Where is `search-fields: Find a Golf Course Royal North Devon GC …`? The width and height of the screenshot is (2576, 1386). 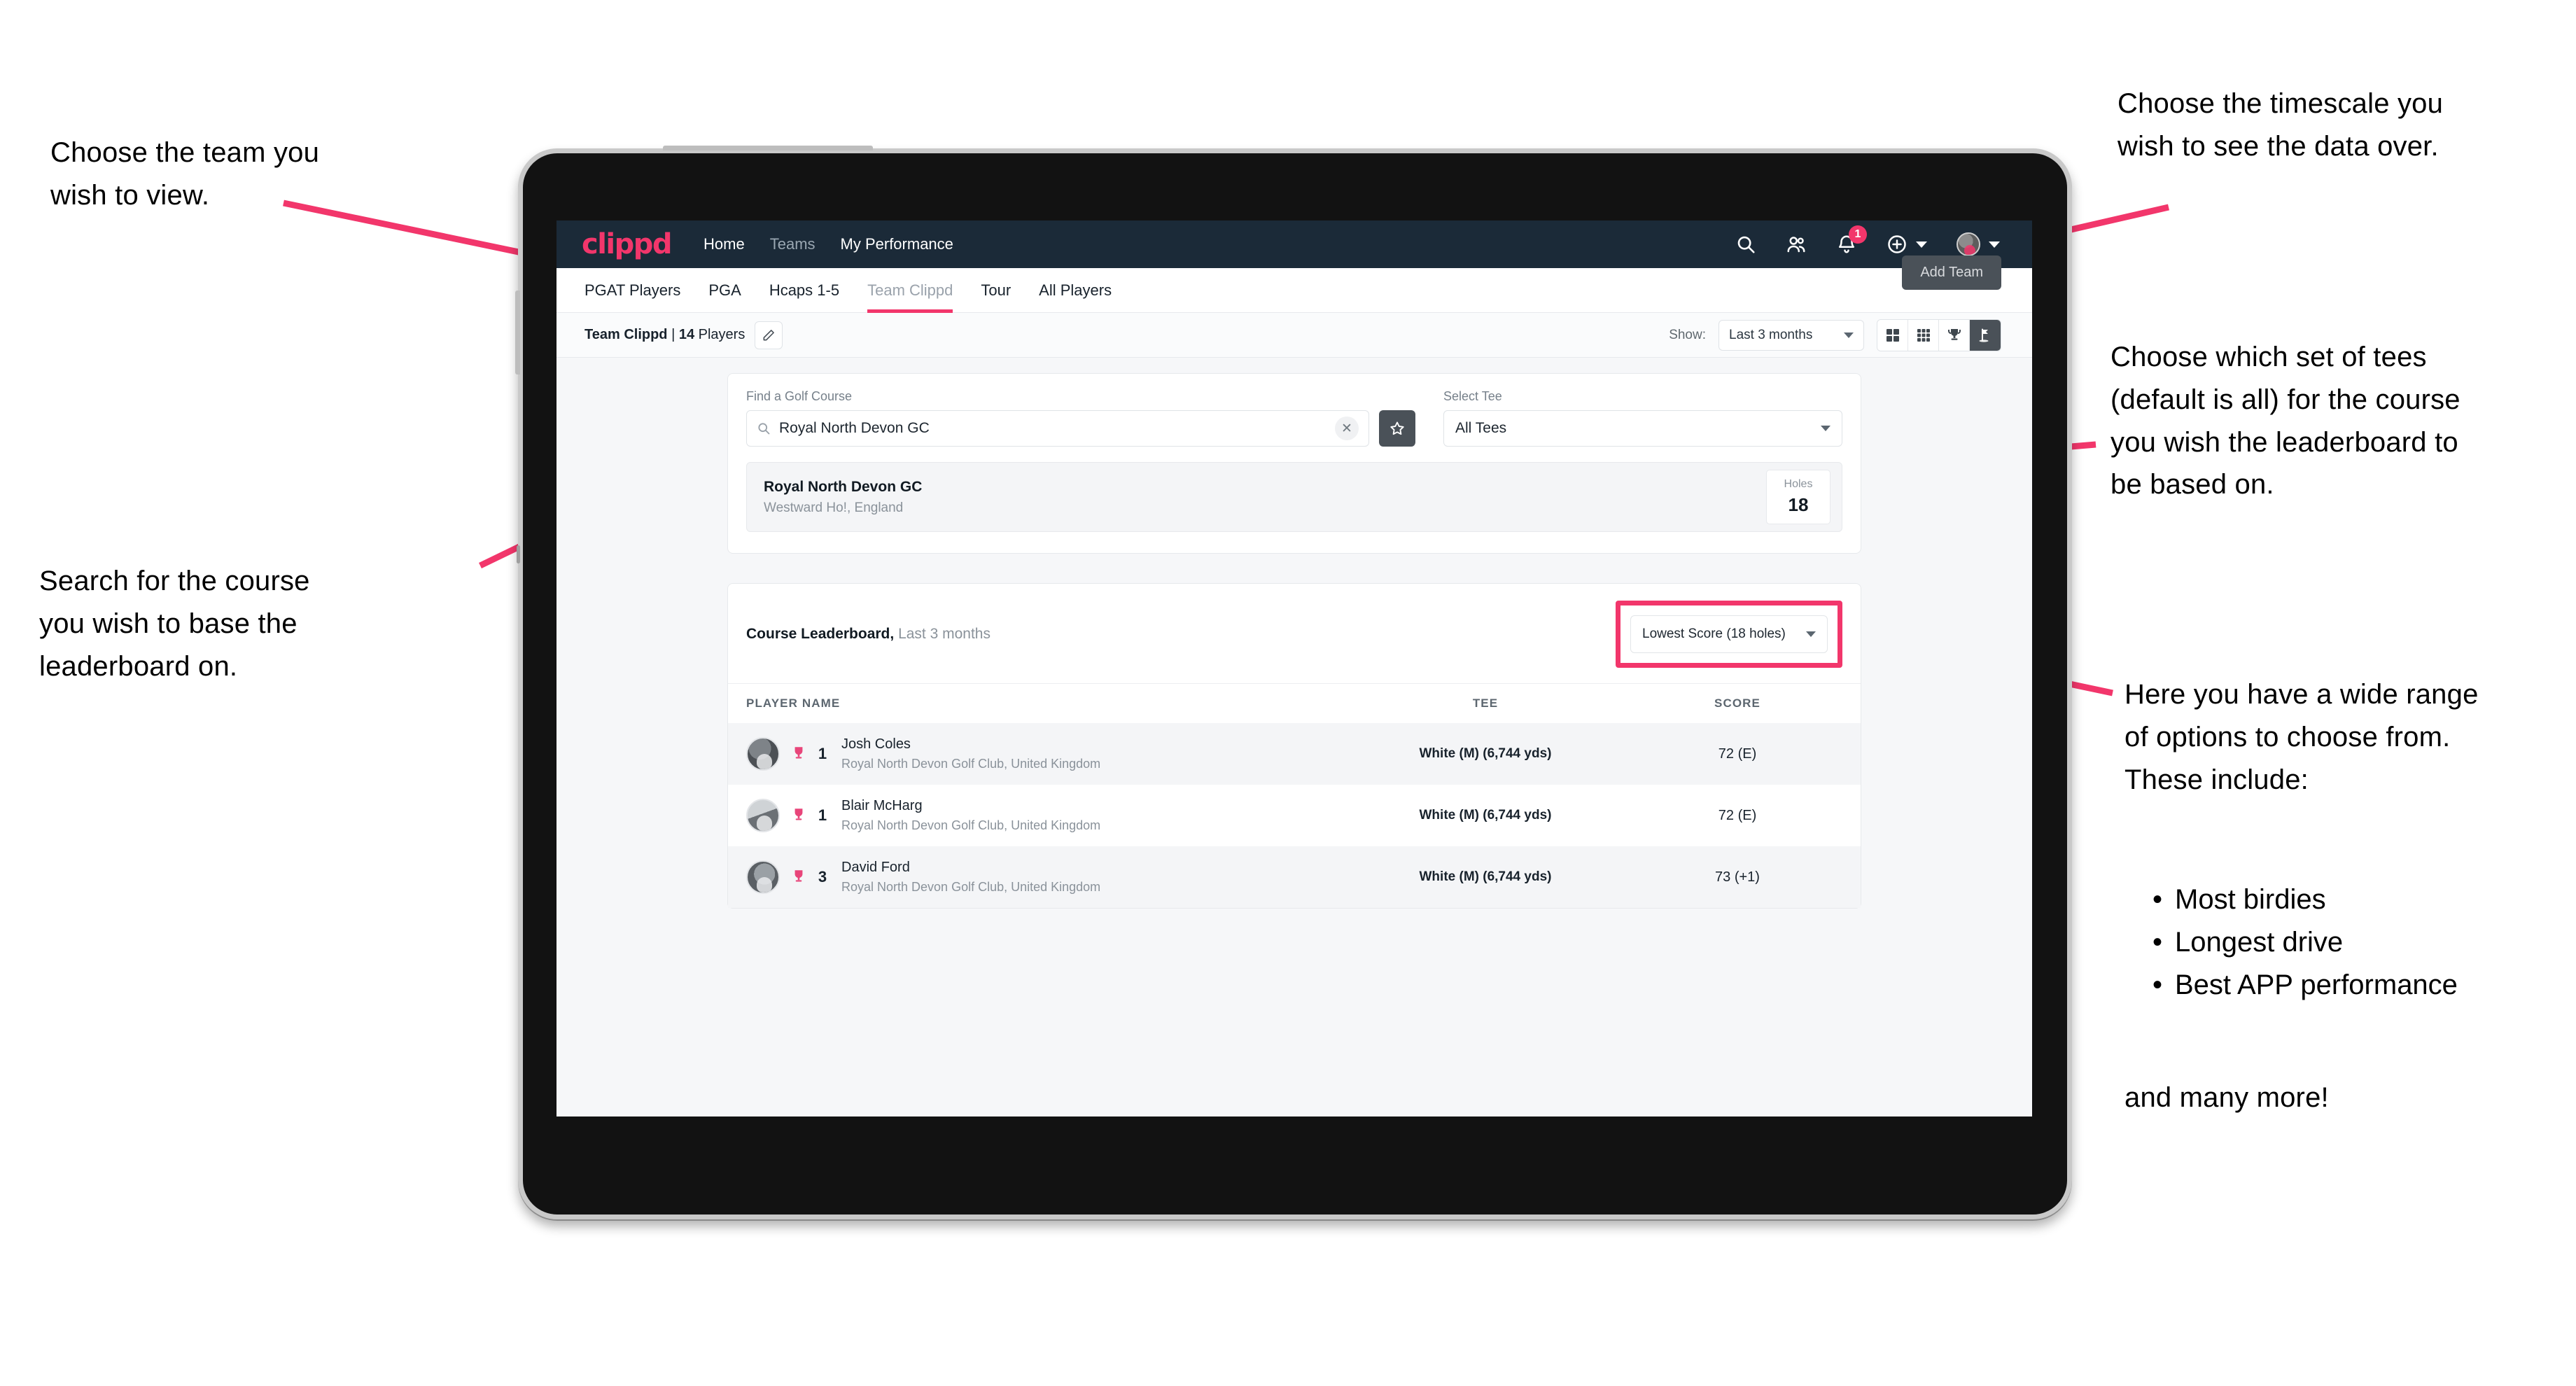
search-fields: Find a Golf Course Royal North Devon GC … is located at coordinates (1294, 418).